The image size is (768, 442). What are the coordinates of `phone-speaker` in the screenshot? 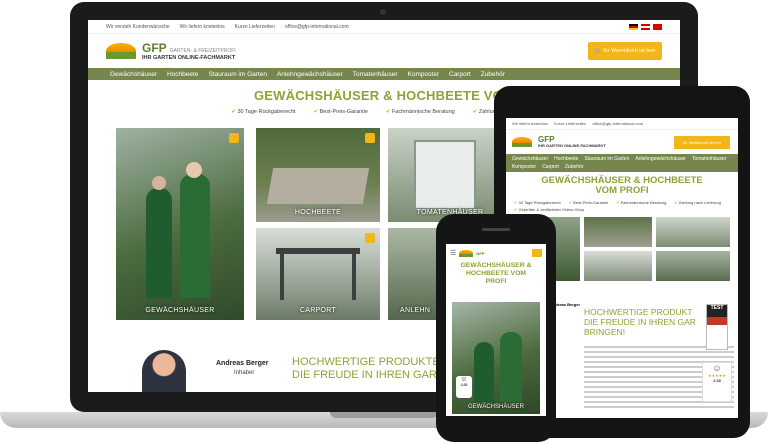 It's located at (496, 229).